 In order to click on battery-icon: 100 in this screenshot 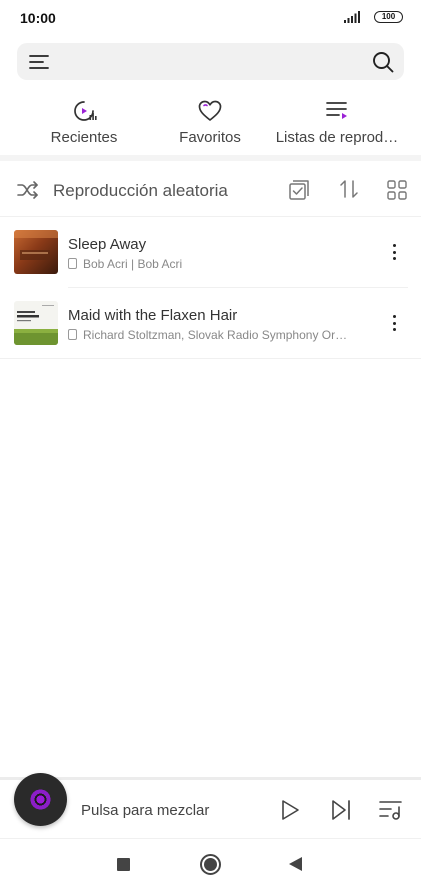, I will do `click(388, 17)`.